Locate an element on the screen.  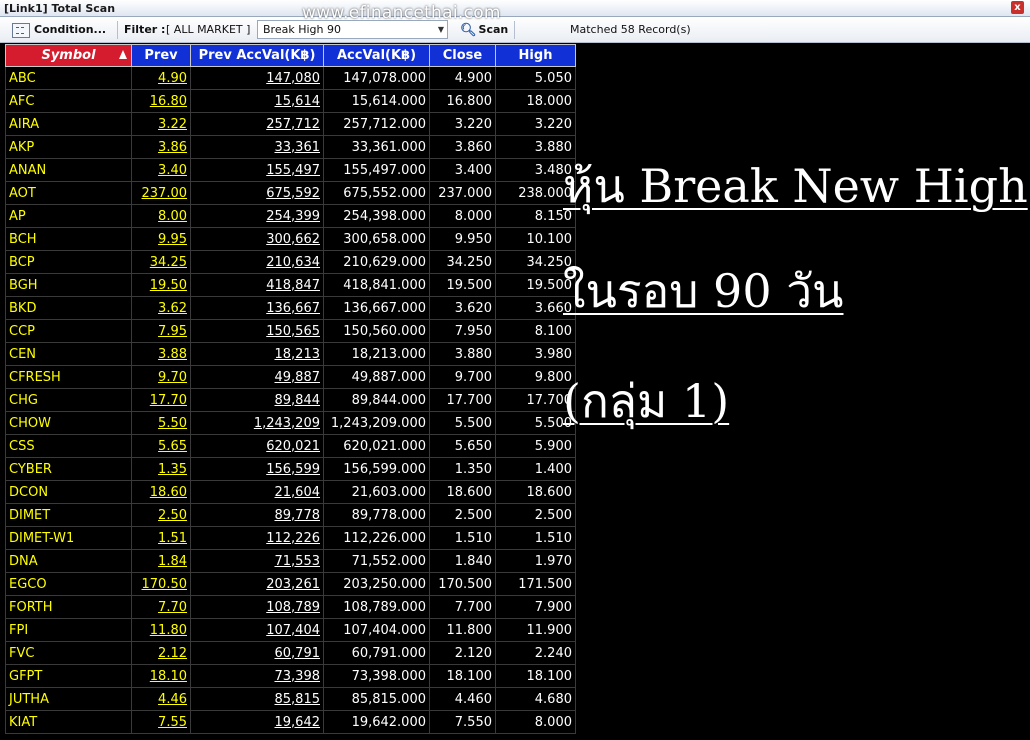
table-row: CEN 3.88 18,213 18,213.000 3.880 3.980 is located at coordinates (290, 354).